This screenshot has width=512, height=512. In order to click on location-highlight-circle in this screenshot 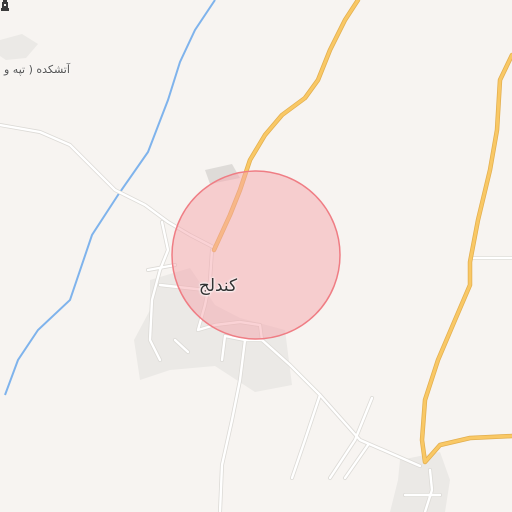, I will do `click(256, 255)`.